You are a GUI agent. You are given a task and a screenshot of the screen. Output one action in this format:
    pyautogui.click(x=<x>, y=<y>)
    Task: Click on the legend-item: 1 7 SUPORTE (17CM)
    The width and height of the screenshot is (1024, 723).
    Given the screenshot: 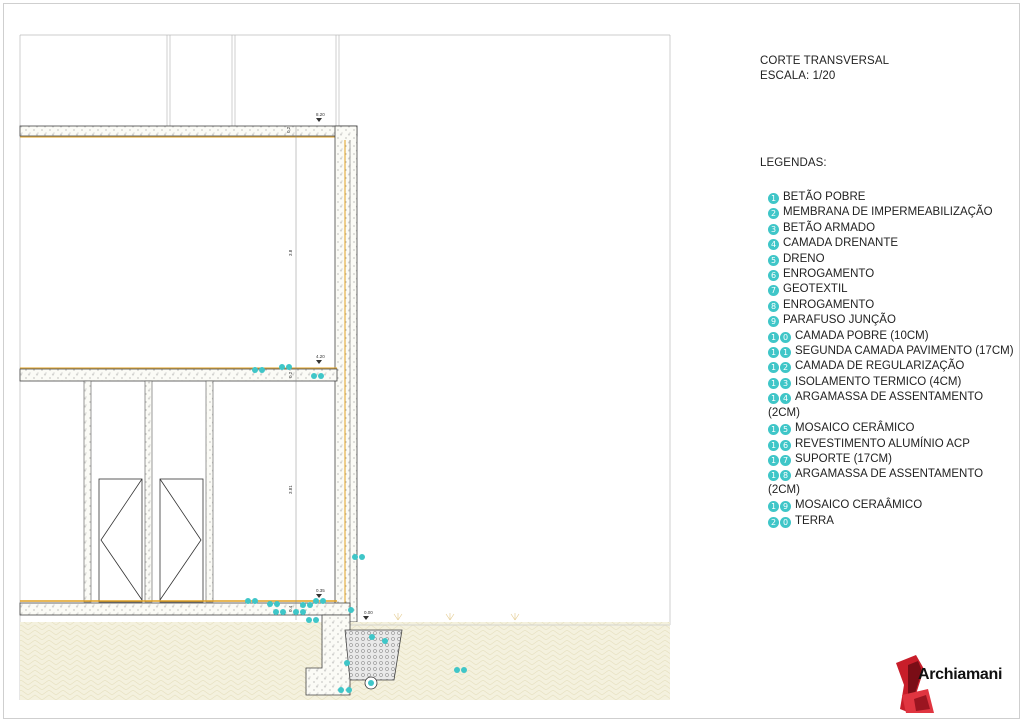 What is the action you would take?
    pyautogui.click(x=893, y=459)
    